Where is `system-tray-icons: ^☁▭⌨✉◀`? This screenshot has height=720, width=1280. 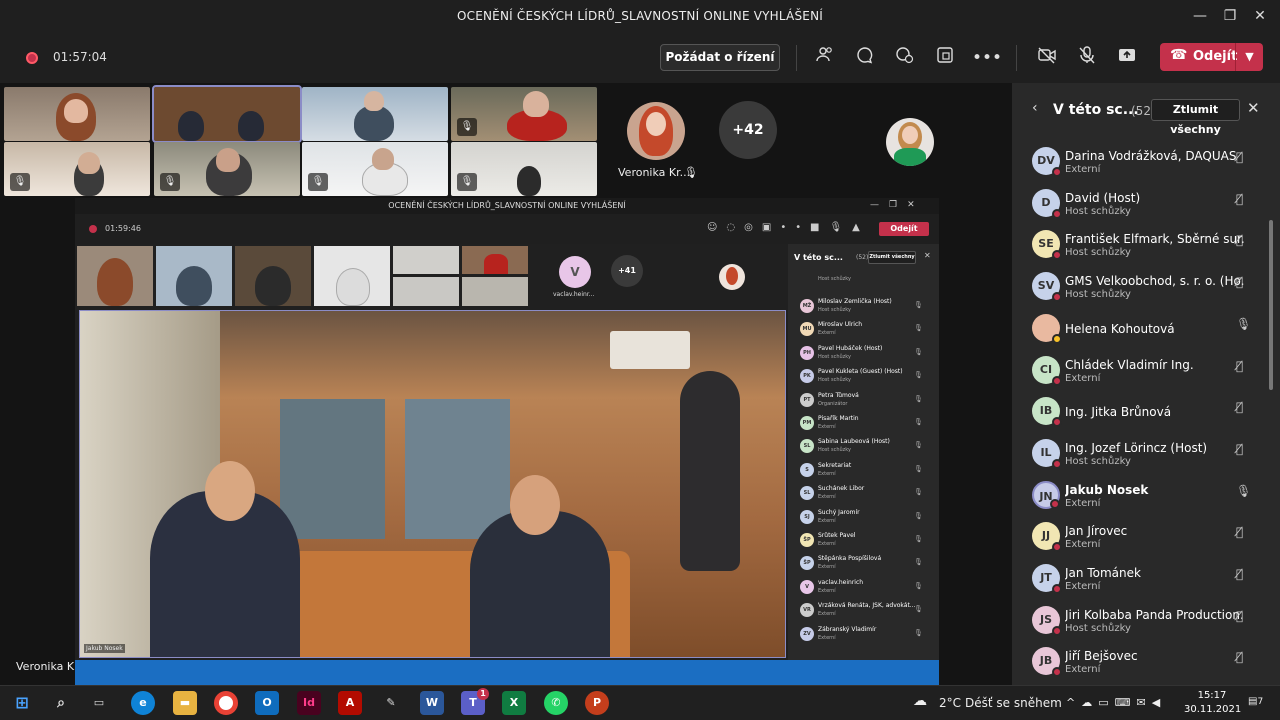
system-tray-icons: ^☁▭⌨✉◀ is located at coordinates (1116, 702).